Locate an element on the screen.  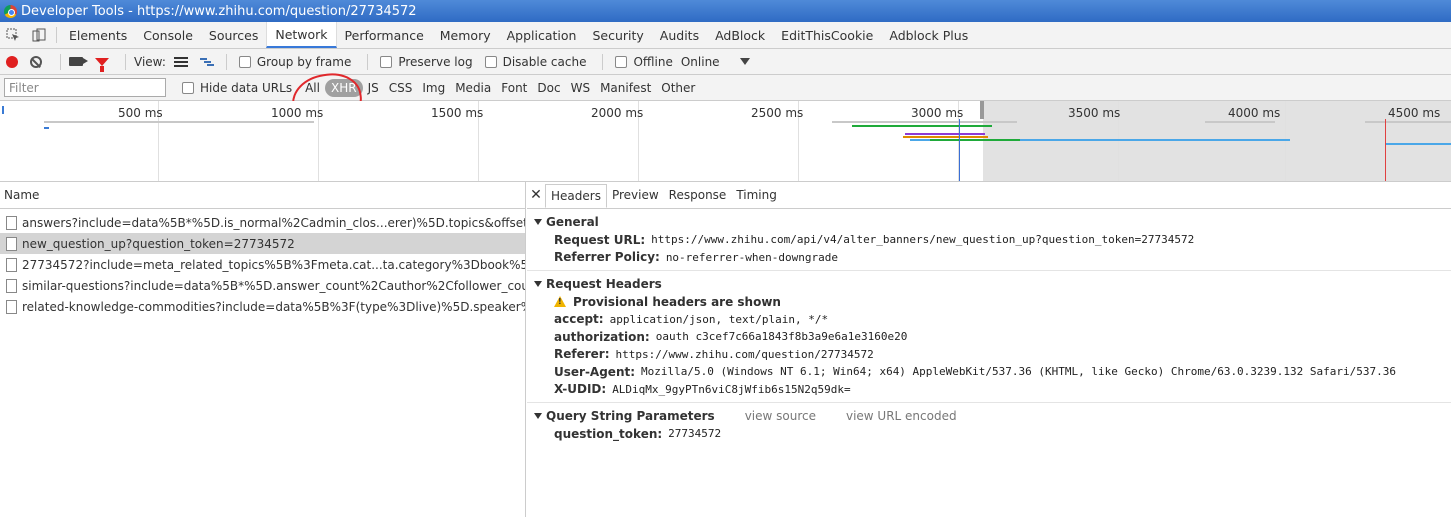
preserve-log-checkbox: Preserve log is located at coordinates (424, 62).